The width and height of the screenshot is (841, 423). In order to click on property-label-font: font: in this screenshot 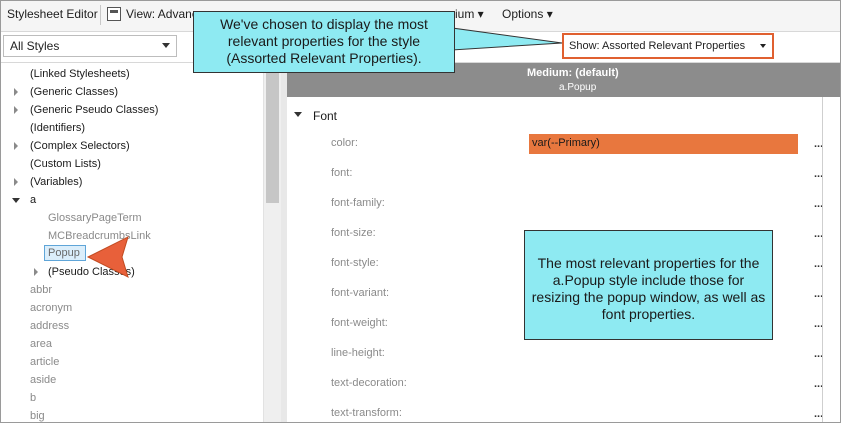, I will do `click(342, 173)`.